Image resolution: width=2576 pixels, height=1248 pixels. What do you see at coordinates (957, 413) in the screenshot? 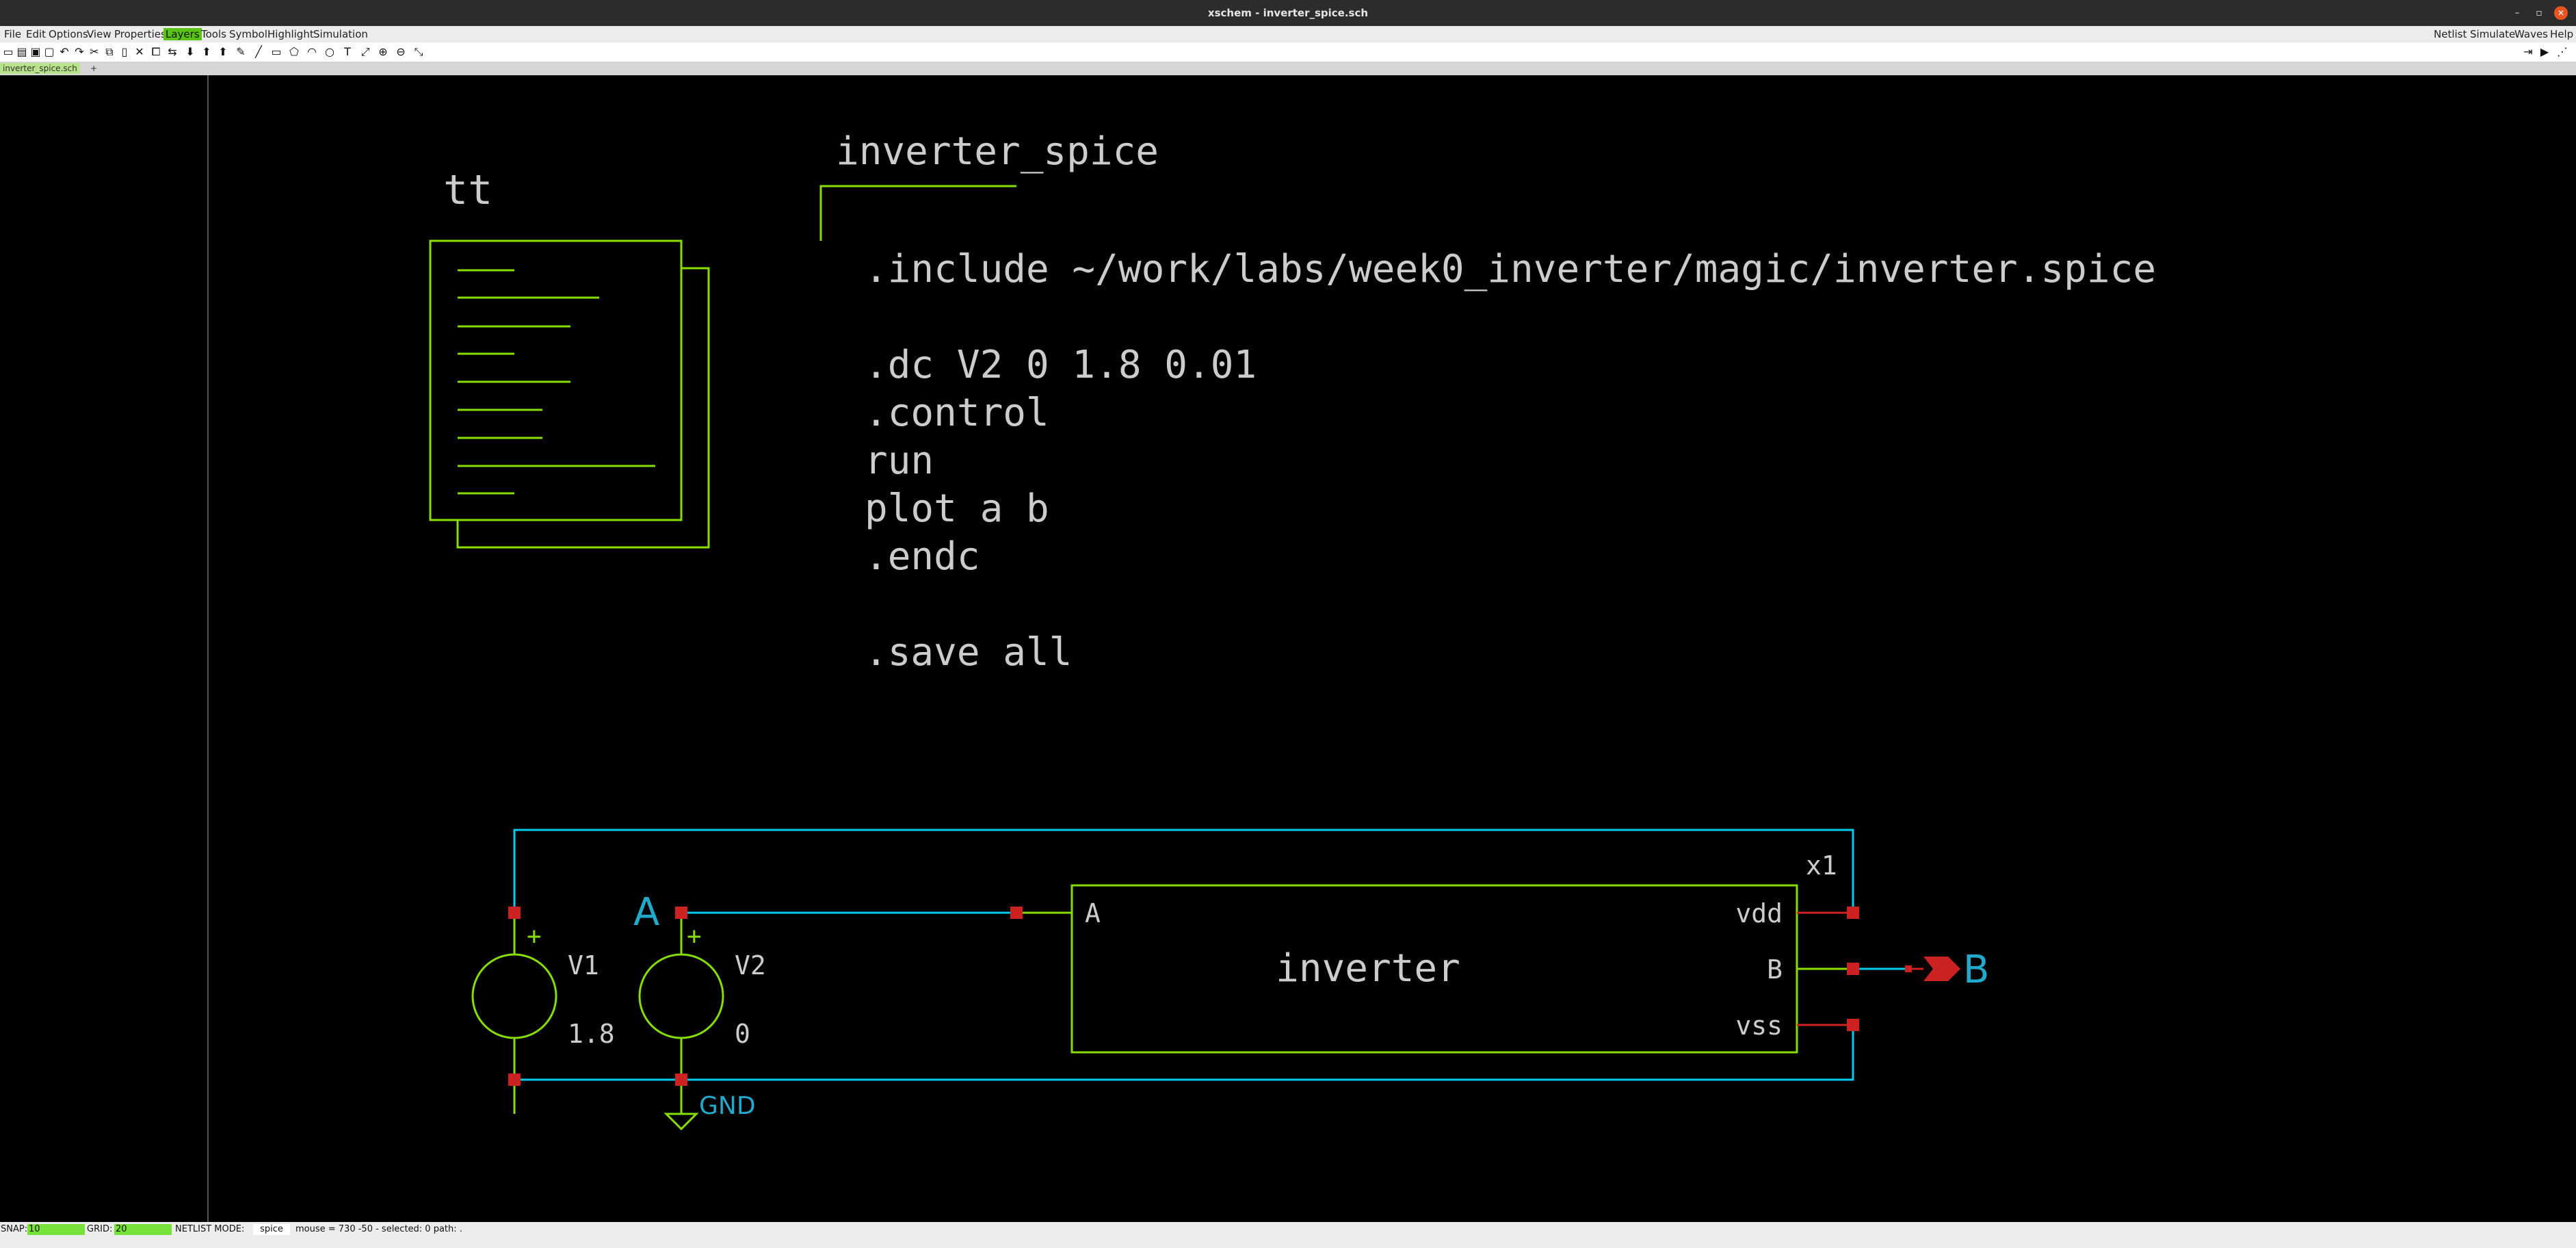
I see `code-line: .control` at bounding box center [957, 413].